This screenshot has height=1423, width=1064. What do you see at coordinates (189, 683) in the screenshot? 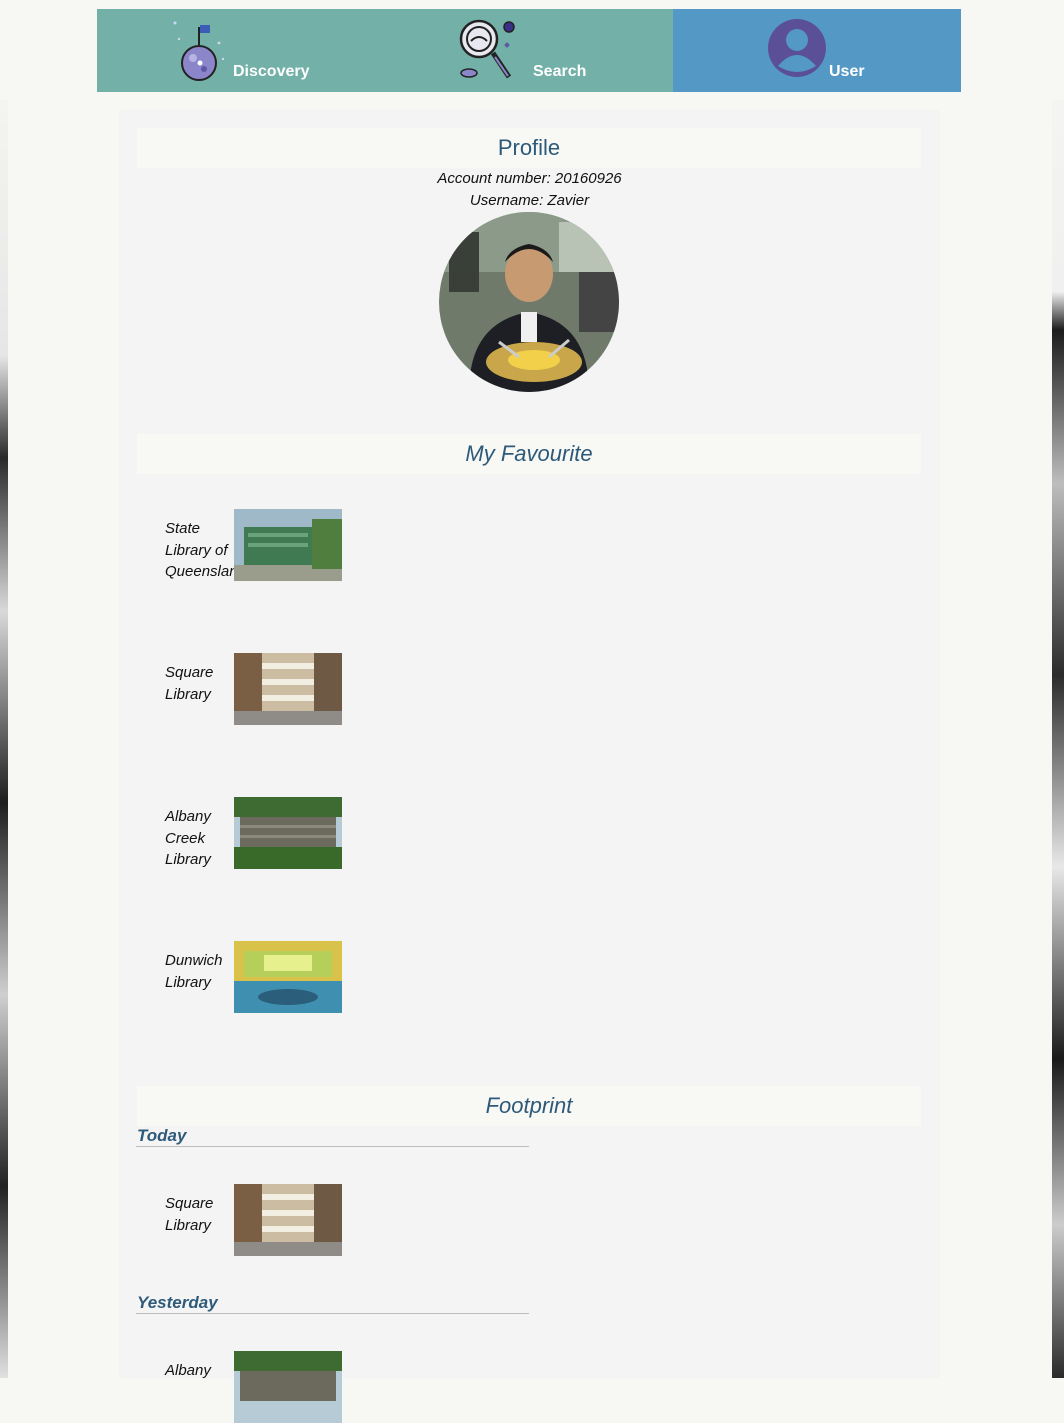
I see `favourite-name: Square Library` at bounding box center [189, 683].